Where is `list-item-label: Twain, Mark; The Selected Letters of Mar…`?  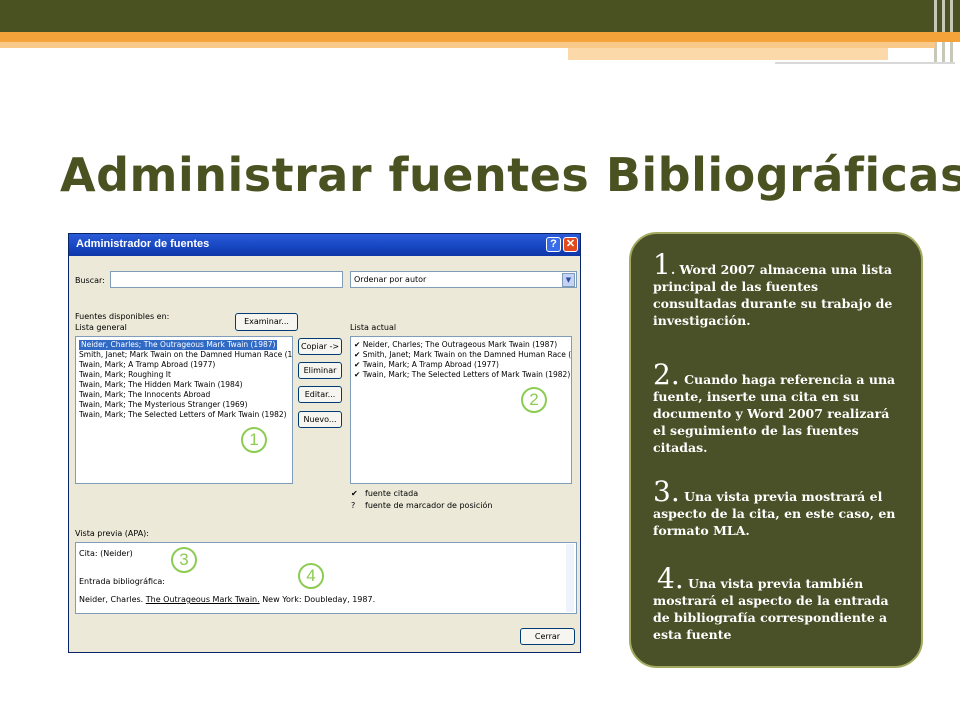
list-item-label: Twain, Mark; The Selected Letters of Mar… is located at coordinates (466, 374).